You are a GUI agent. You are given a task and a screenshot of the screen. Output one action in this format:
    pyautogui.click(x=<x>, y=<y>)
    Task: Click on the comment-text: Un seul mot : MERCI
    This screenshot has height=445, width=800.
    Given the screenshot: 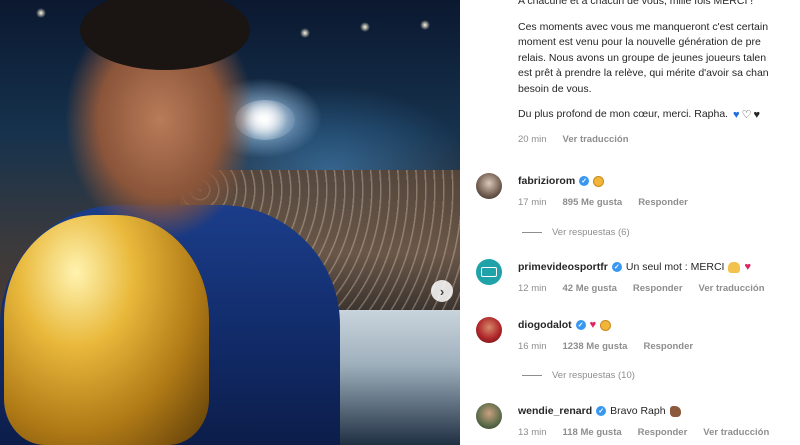 What is the action you would take?
    pyautogui.click(x=675, y=267)
    